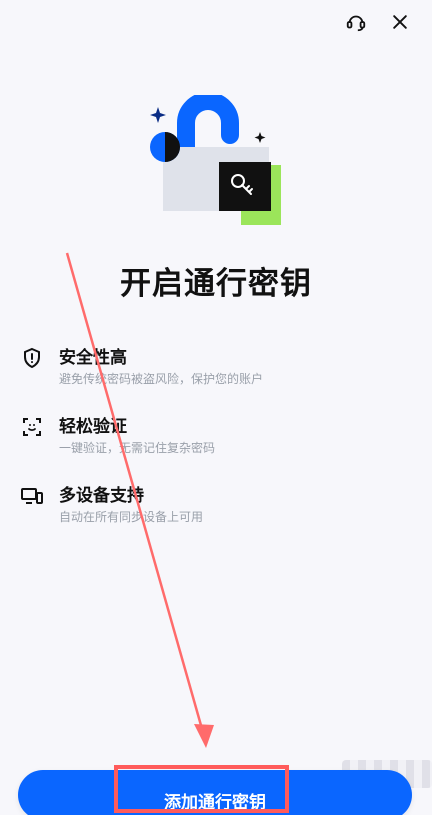 The width and height of the screenshot is (432, 815). What do you see at coordinates (93, 427) in the screenshot?
I see `feature-title: 轻松验证` at bounding box center [93, 427].